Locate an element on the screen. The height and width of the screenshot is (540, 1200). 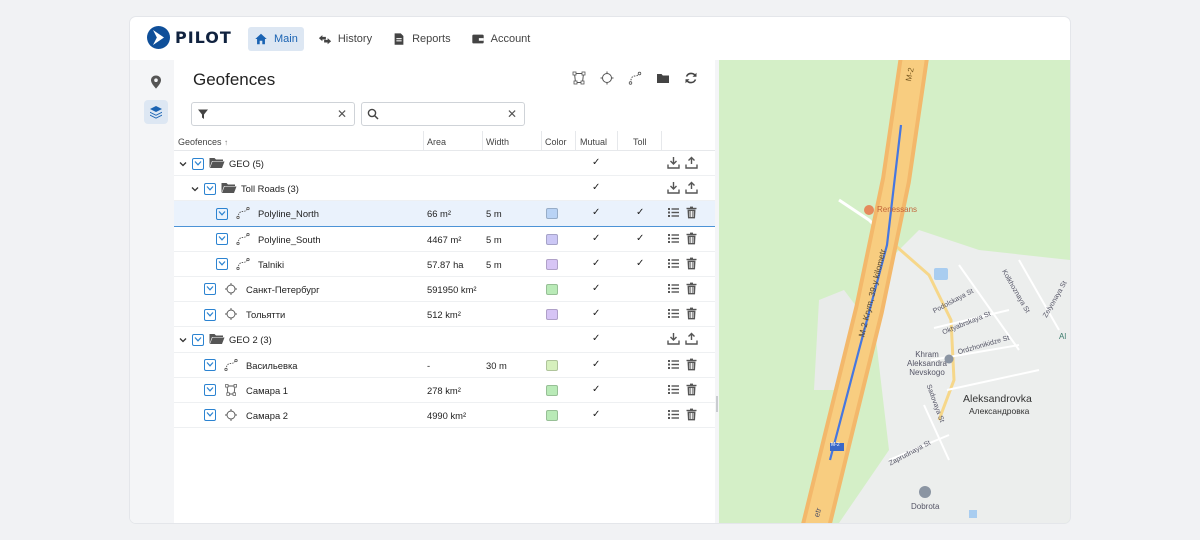
folder-icon is located at coordinates (663, 78).